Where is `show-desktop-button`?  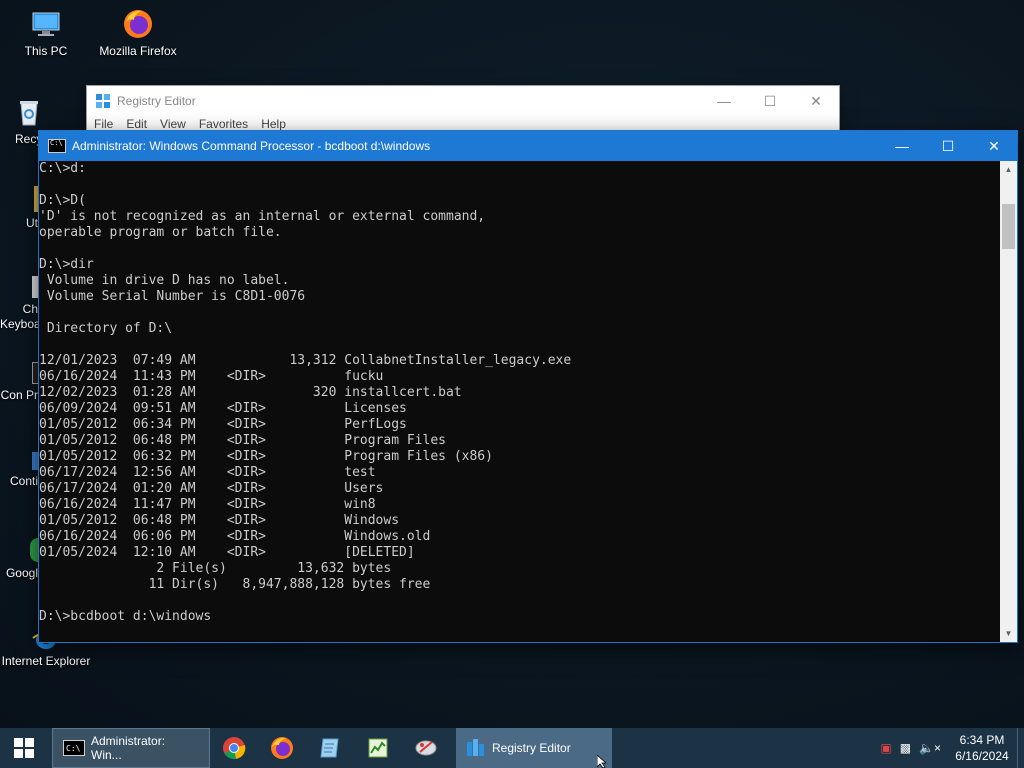
show-desktop-button is located at coordinates (1020, 748).